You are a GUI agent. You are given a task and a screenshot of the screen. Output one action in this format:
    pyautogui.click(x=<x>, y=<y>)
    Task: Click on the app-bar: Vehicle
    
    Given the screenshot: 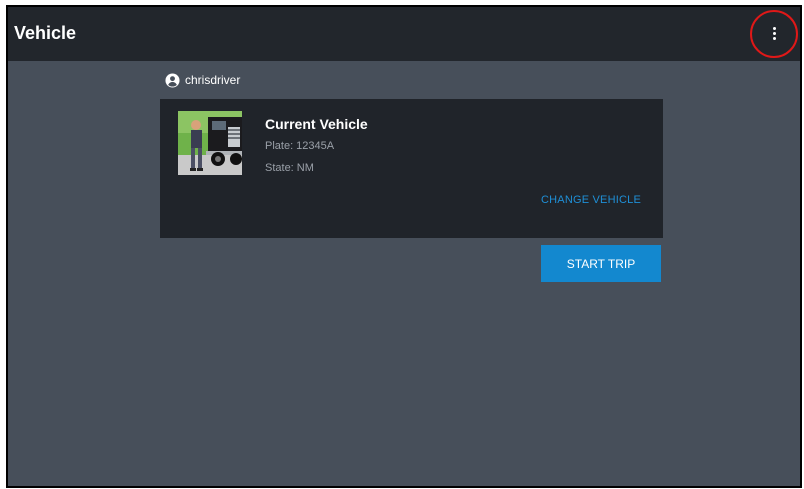 What is the action you would take?
    pyautogui.click(x=404, y=34)
    